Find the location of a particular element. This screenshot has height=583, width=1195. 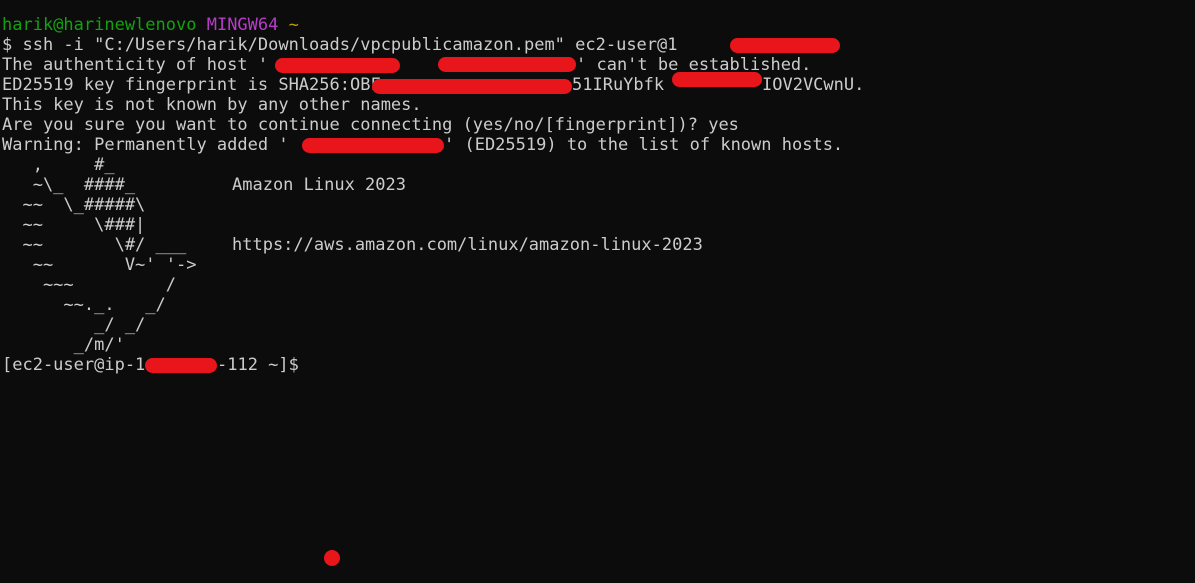

banner-title: Amazon Linux 2023 is located at coordinates (319, 185).